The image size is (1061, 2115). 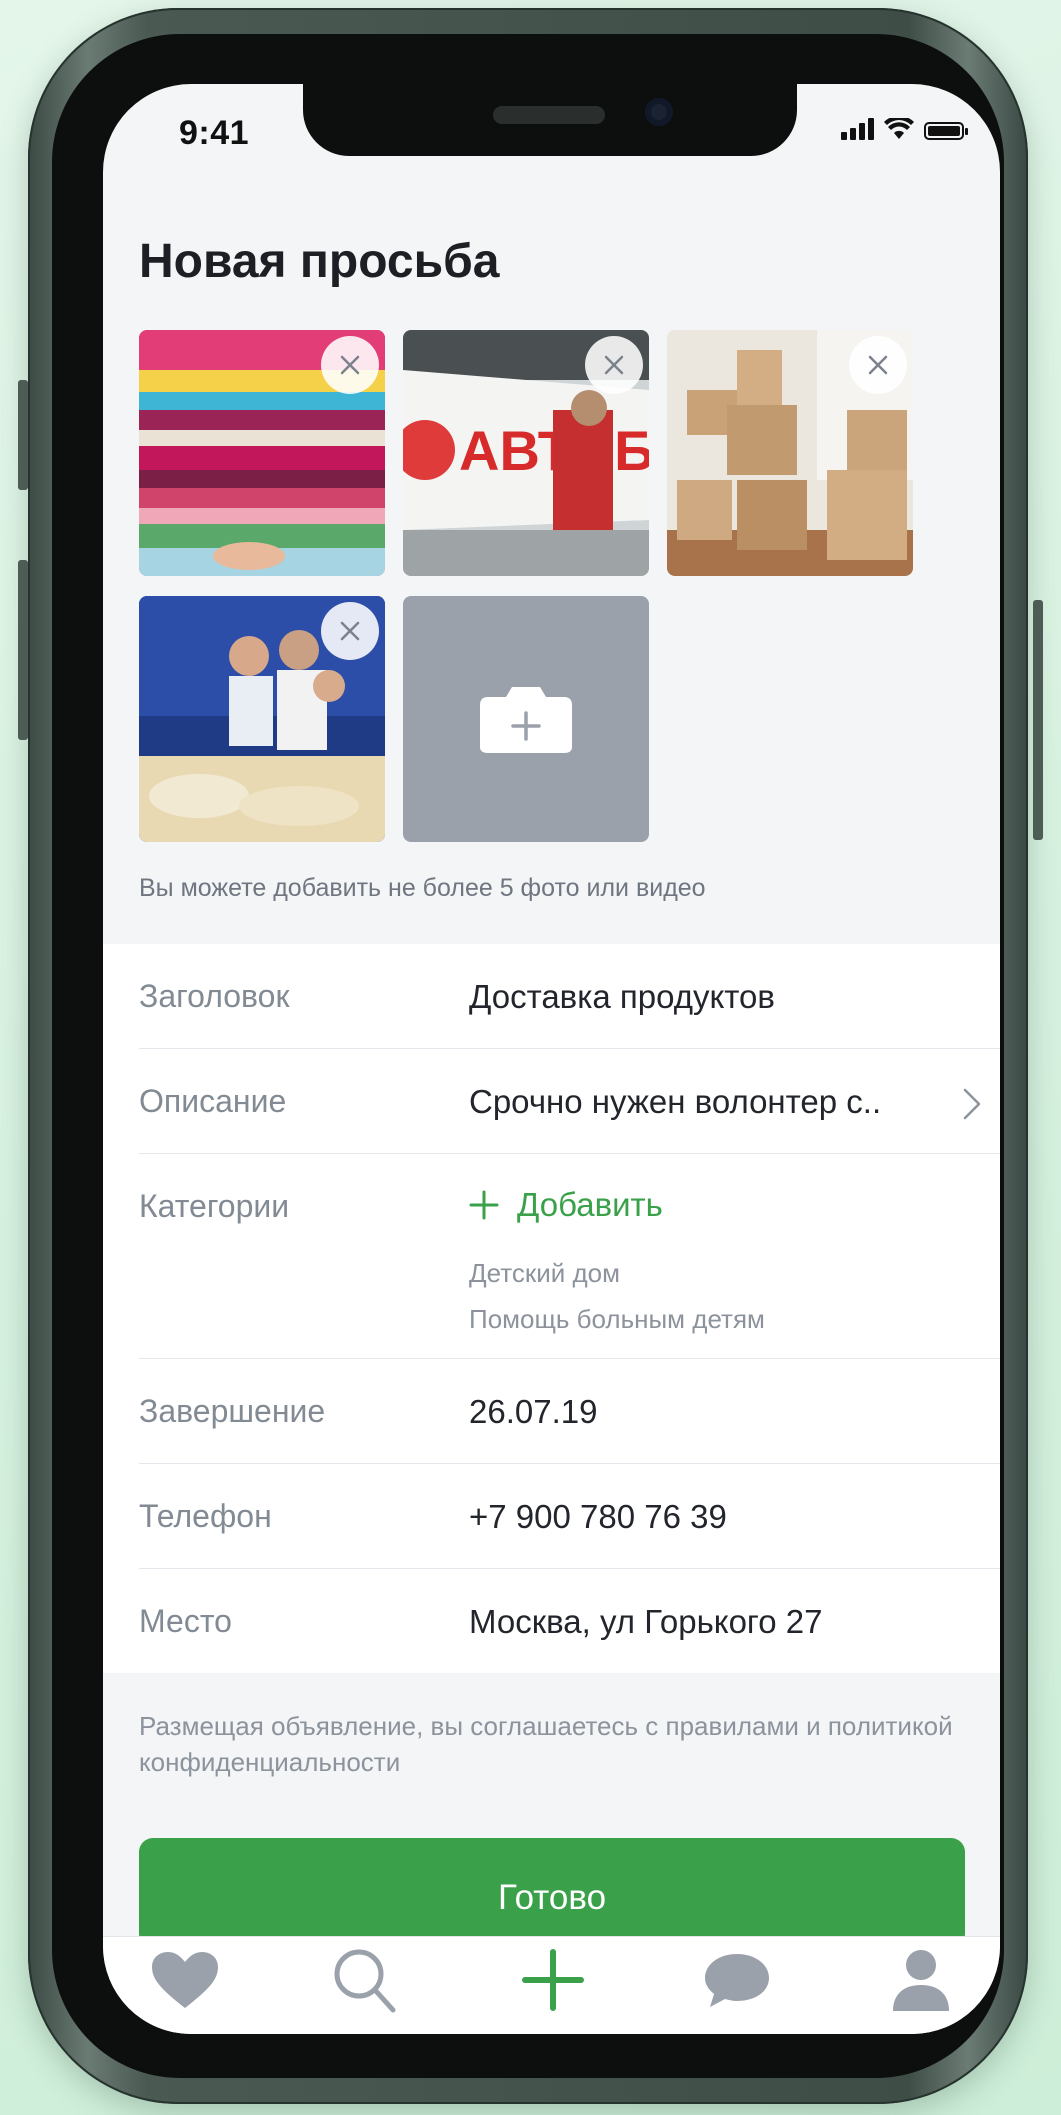 What do you see at coordinates (533, 1412) in the screenshot?
I see `end-date-value: 26.07.19` at bounding box center [533, 1412].